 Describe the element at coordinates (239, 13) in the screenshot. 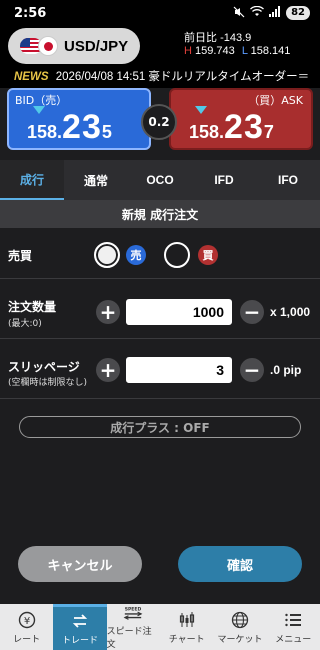

I see `mute-icon` at that location.